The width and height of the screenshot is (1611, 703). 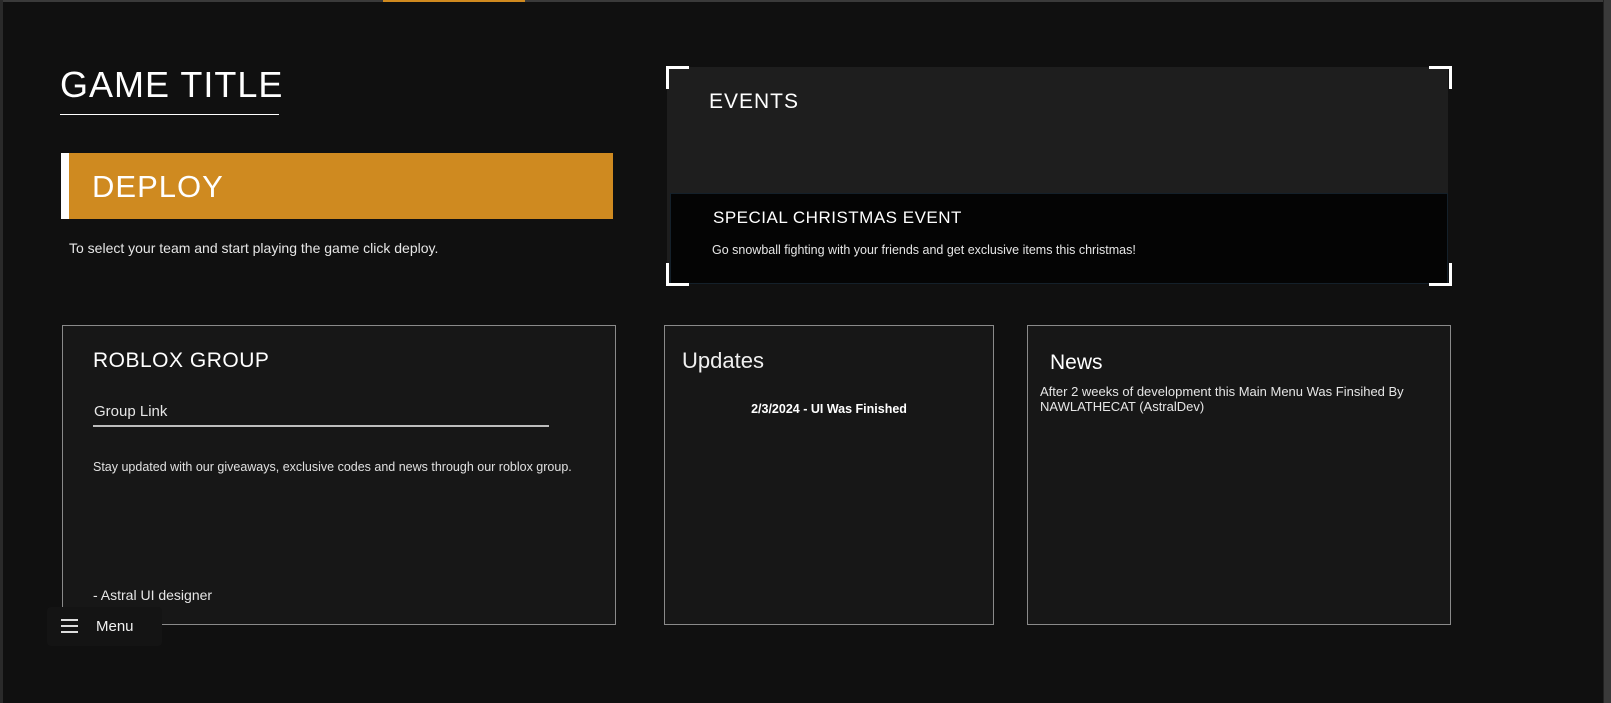 I want to click on roblox-group-title: ROBLOX GROUP, so click(x=181, y=360).